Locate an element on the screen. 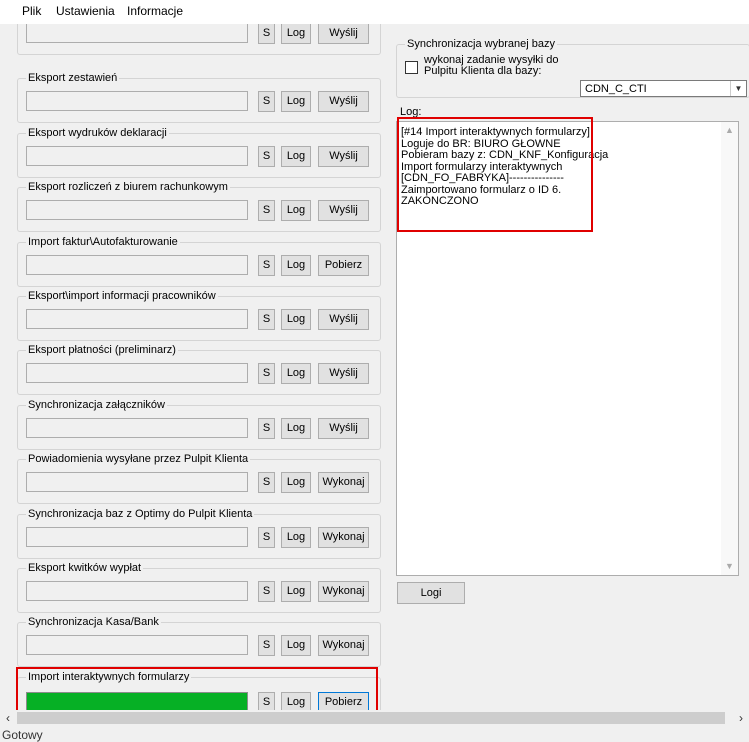 The width and height of the screenshot is (749, 742). chevron-down-icon: ▼ is located at coordinates (738, 88).